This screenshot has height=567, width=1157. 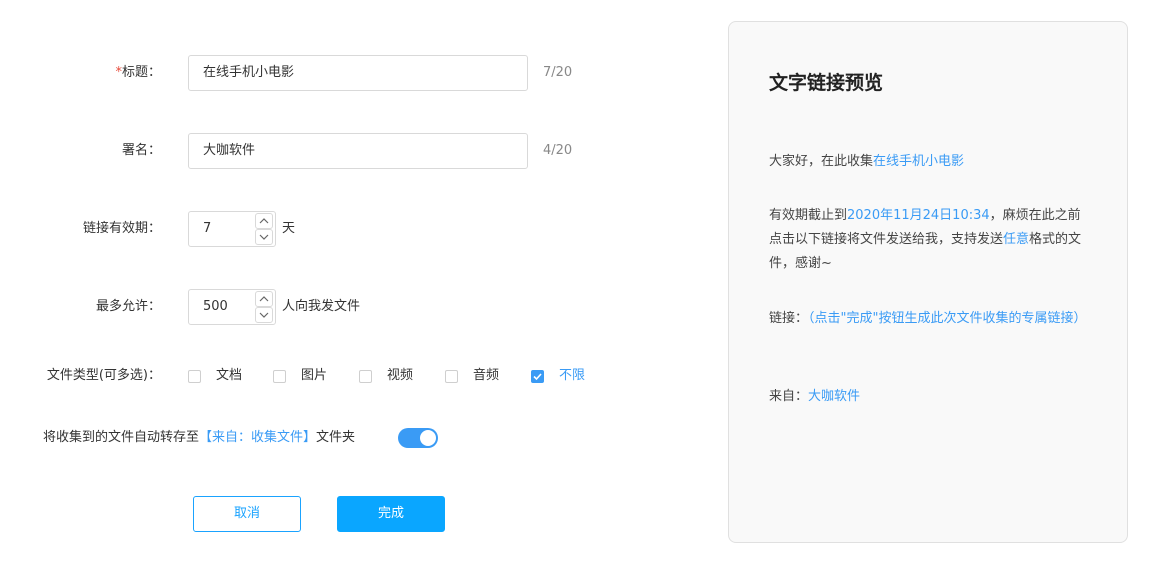 What do you see at coordinates (314, 376) in the screenshot?
I see `file-type-label-image: 图片` at bounding box center [314, 376].